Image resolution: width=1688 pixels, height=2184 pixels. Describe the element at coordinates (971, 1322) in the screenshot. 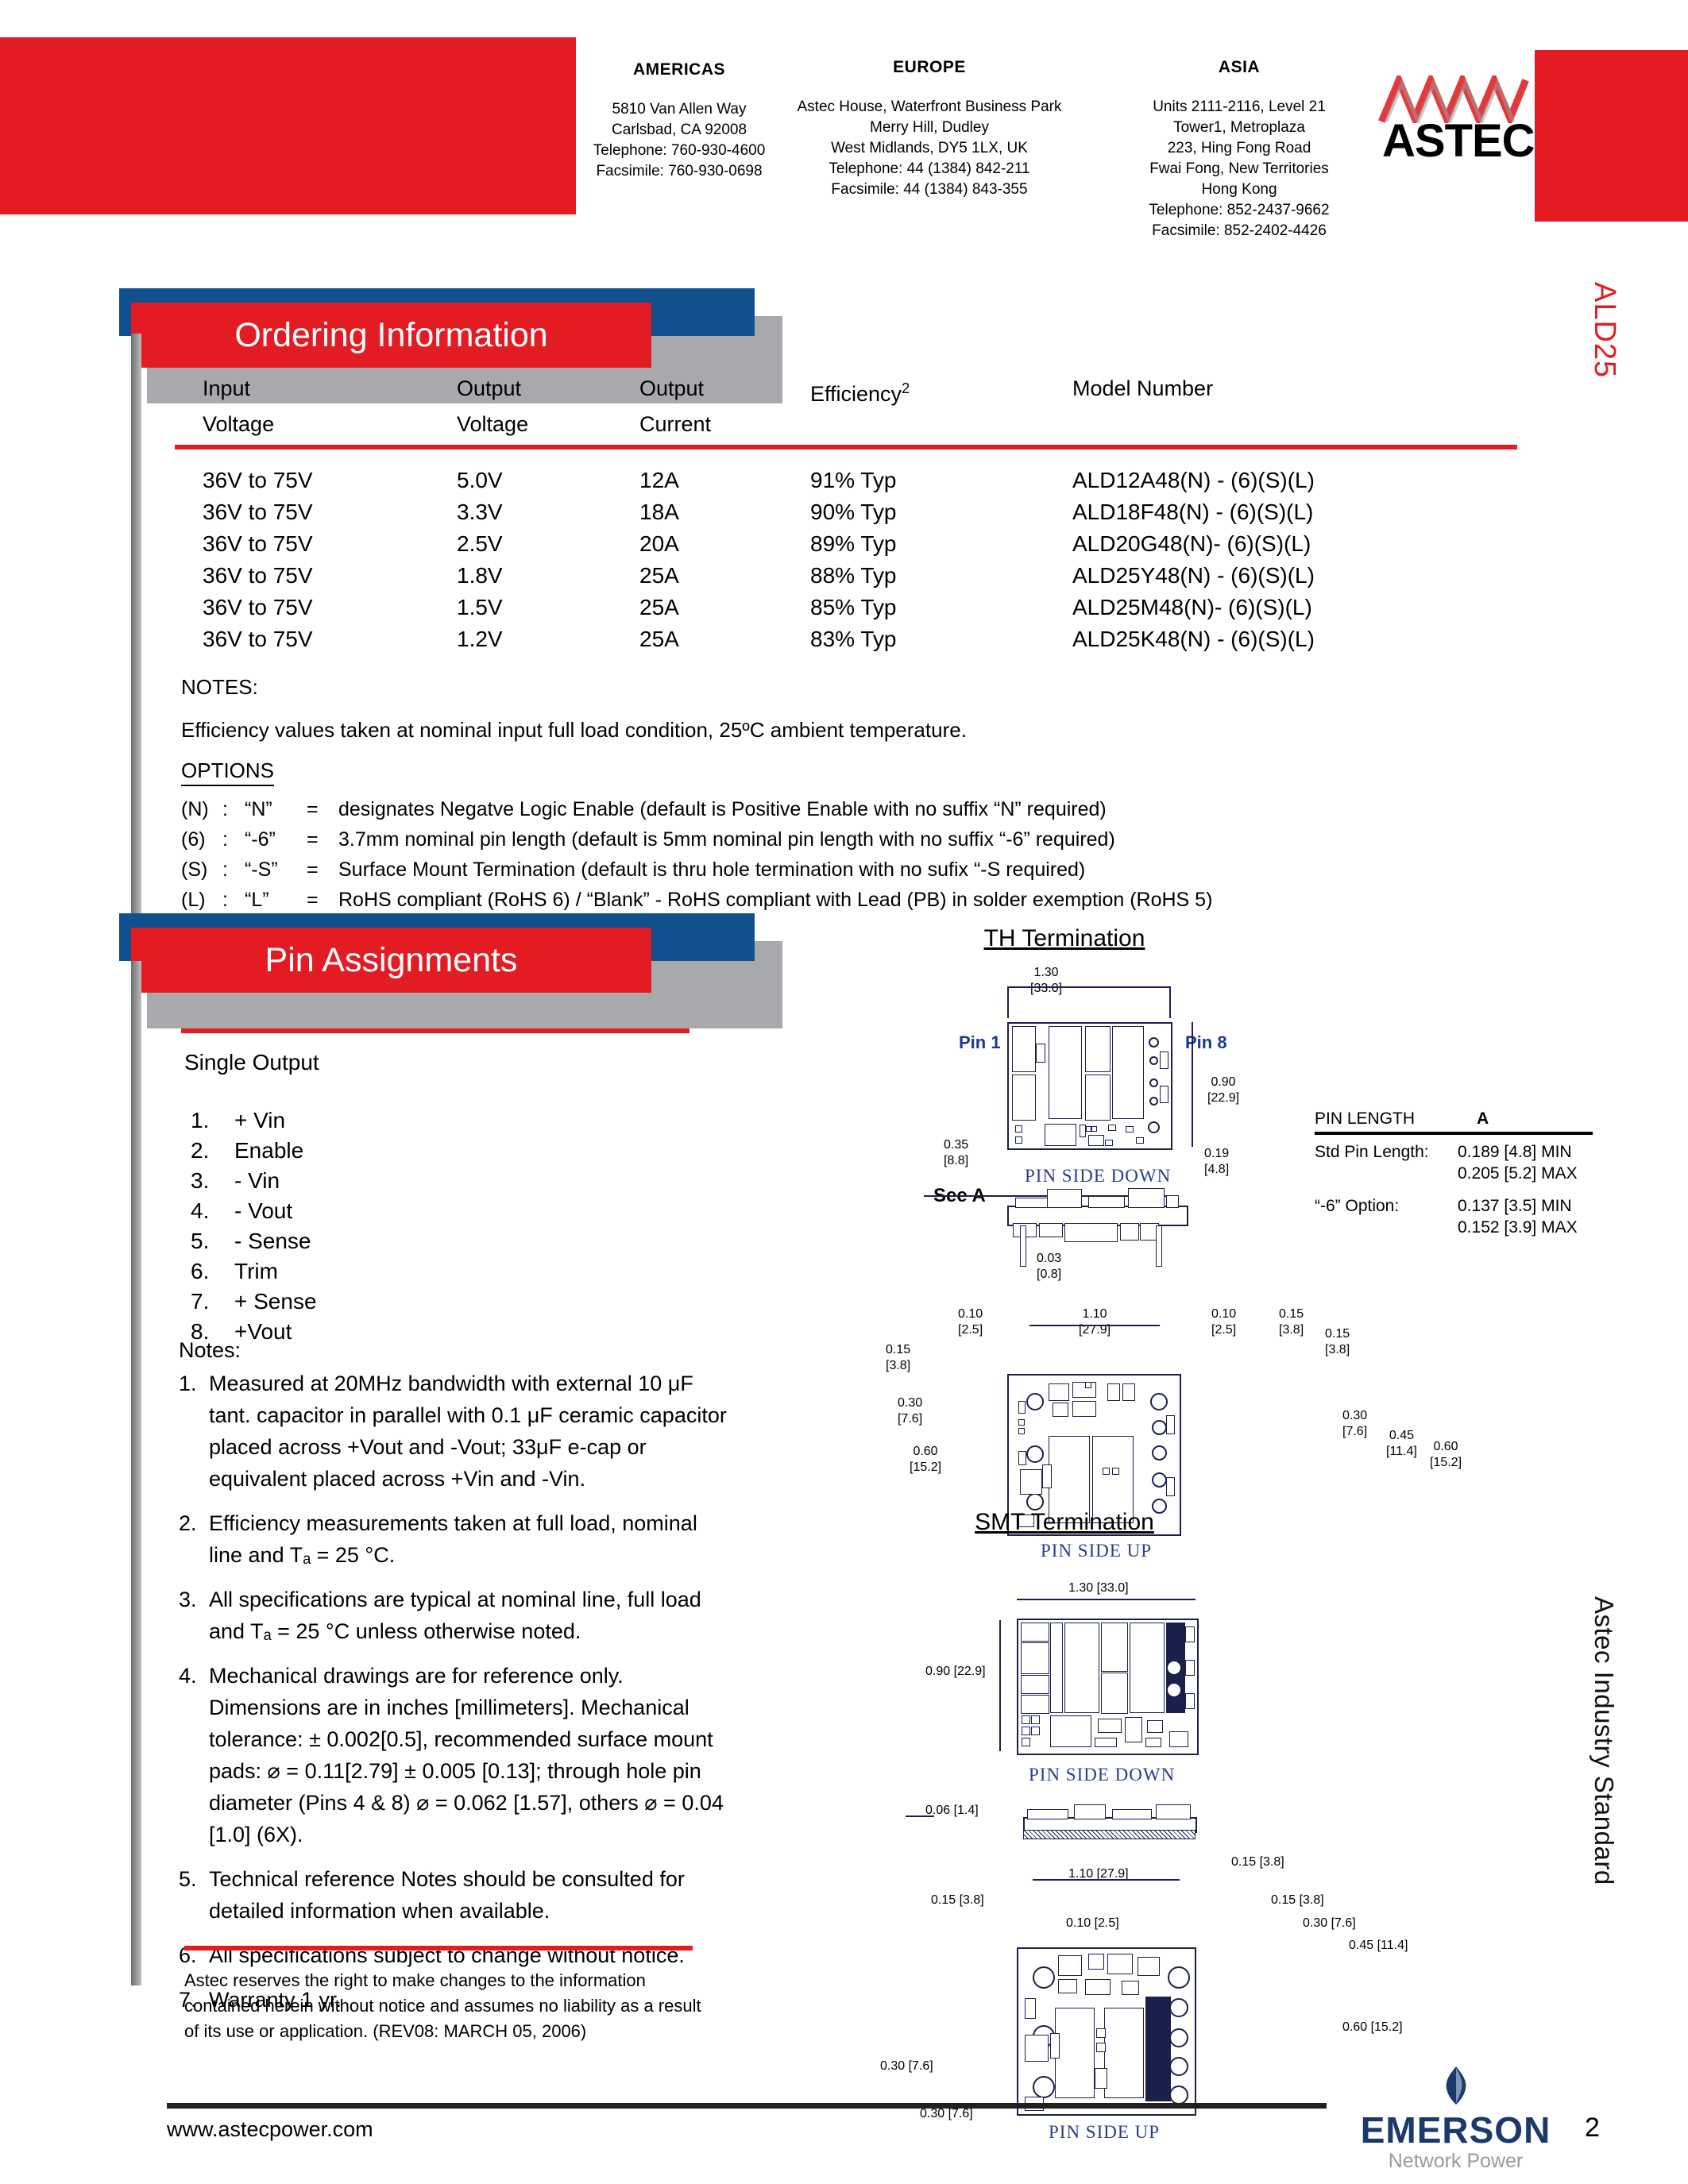

I see `dim-th-010-left: 0.10 [2.5]` at that location.